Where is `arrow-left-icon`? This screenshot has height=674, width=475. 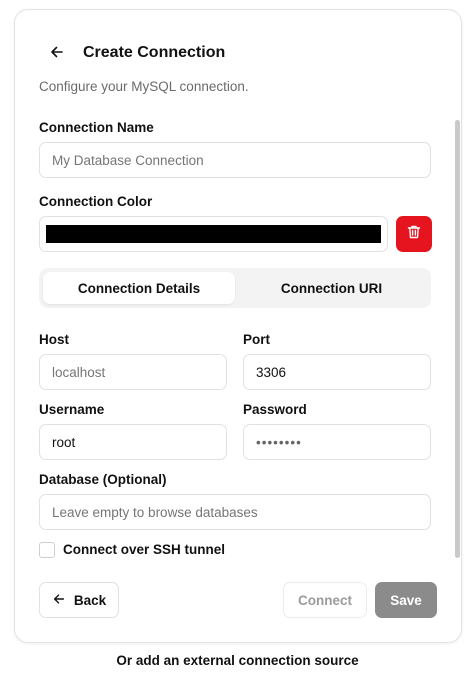 arrow-left-icon is located at coordinates (59, 600).